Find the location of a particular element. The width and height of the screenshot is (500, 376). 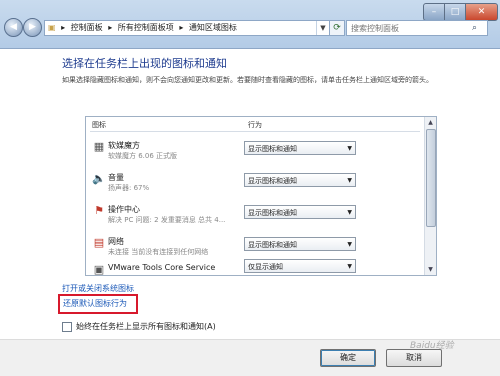

item-name: 网络 is located at coordinates (116, 241).